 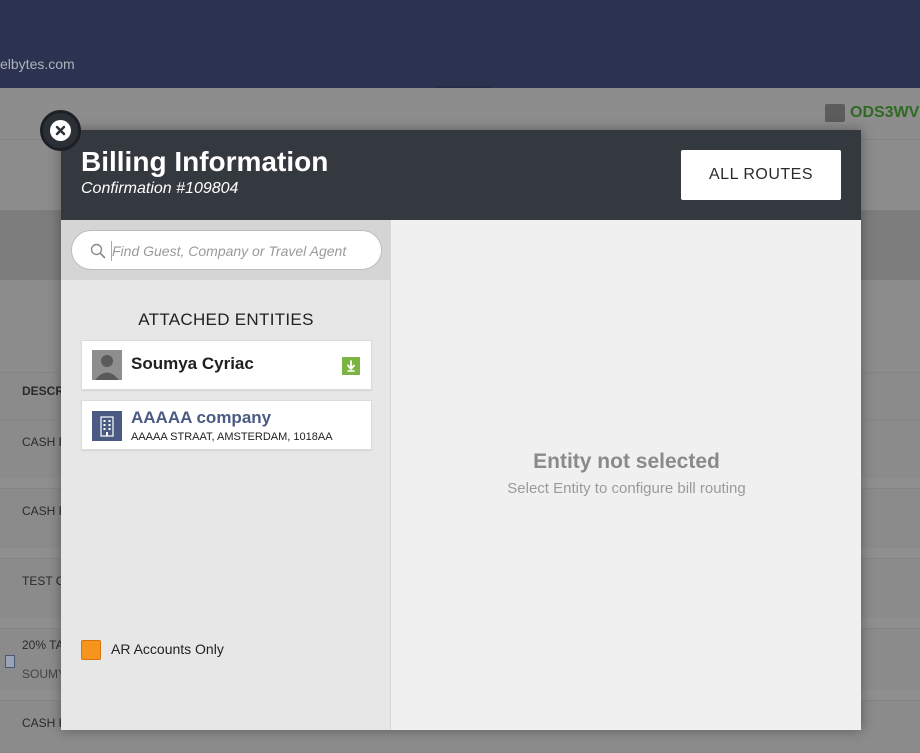 I want to click on row-description: 20% TA, so click(x=43, y=645).